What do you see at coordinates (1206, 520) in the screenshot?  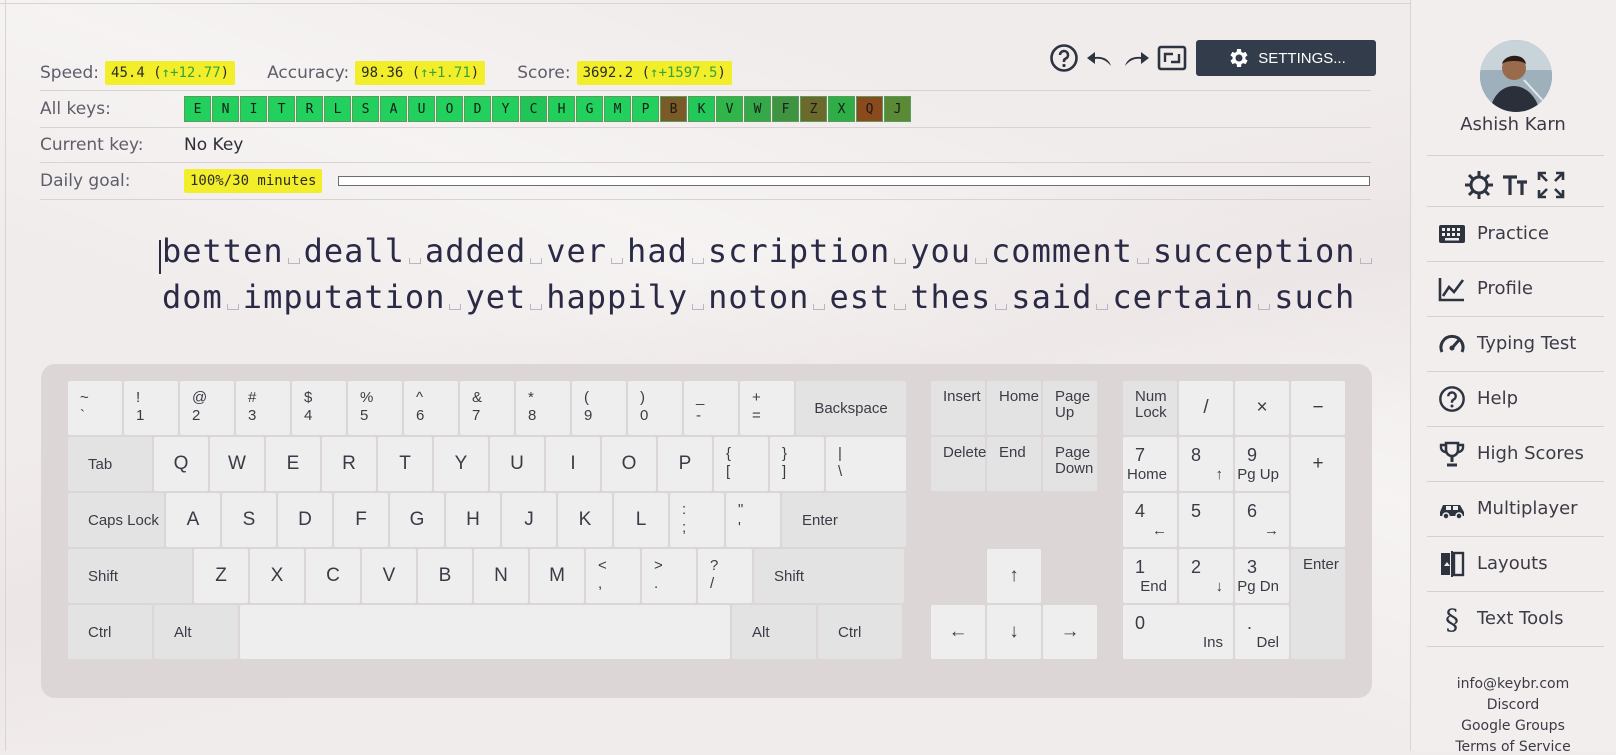 I see `key-num-5: 5` at bounding box center [1206, 520].